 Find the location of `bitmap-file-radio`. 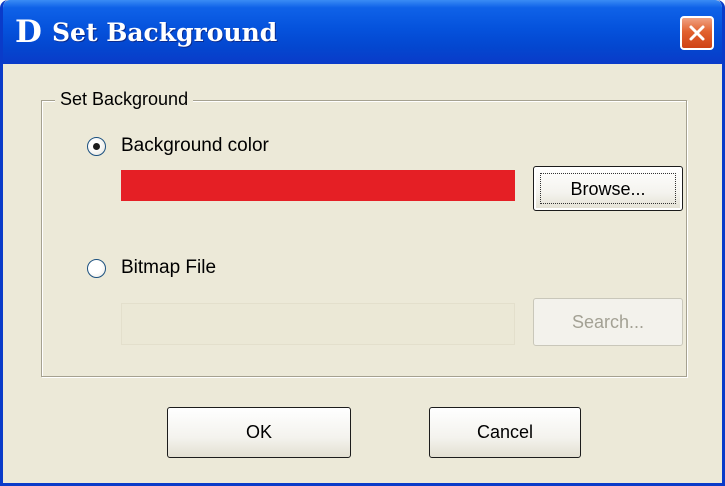

bitmap-file-radio is located at coordinates (96, 268).